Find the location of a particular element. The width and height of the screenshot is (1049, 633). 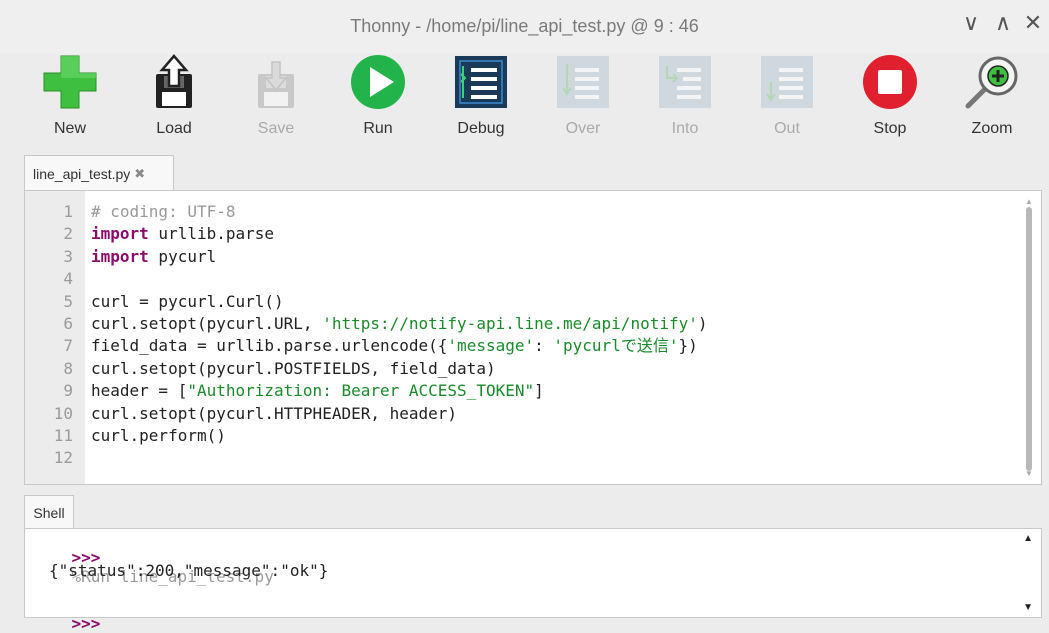

play-icon is located at coordinates (378, 82).